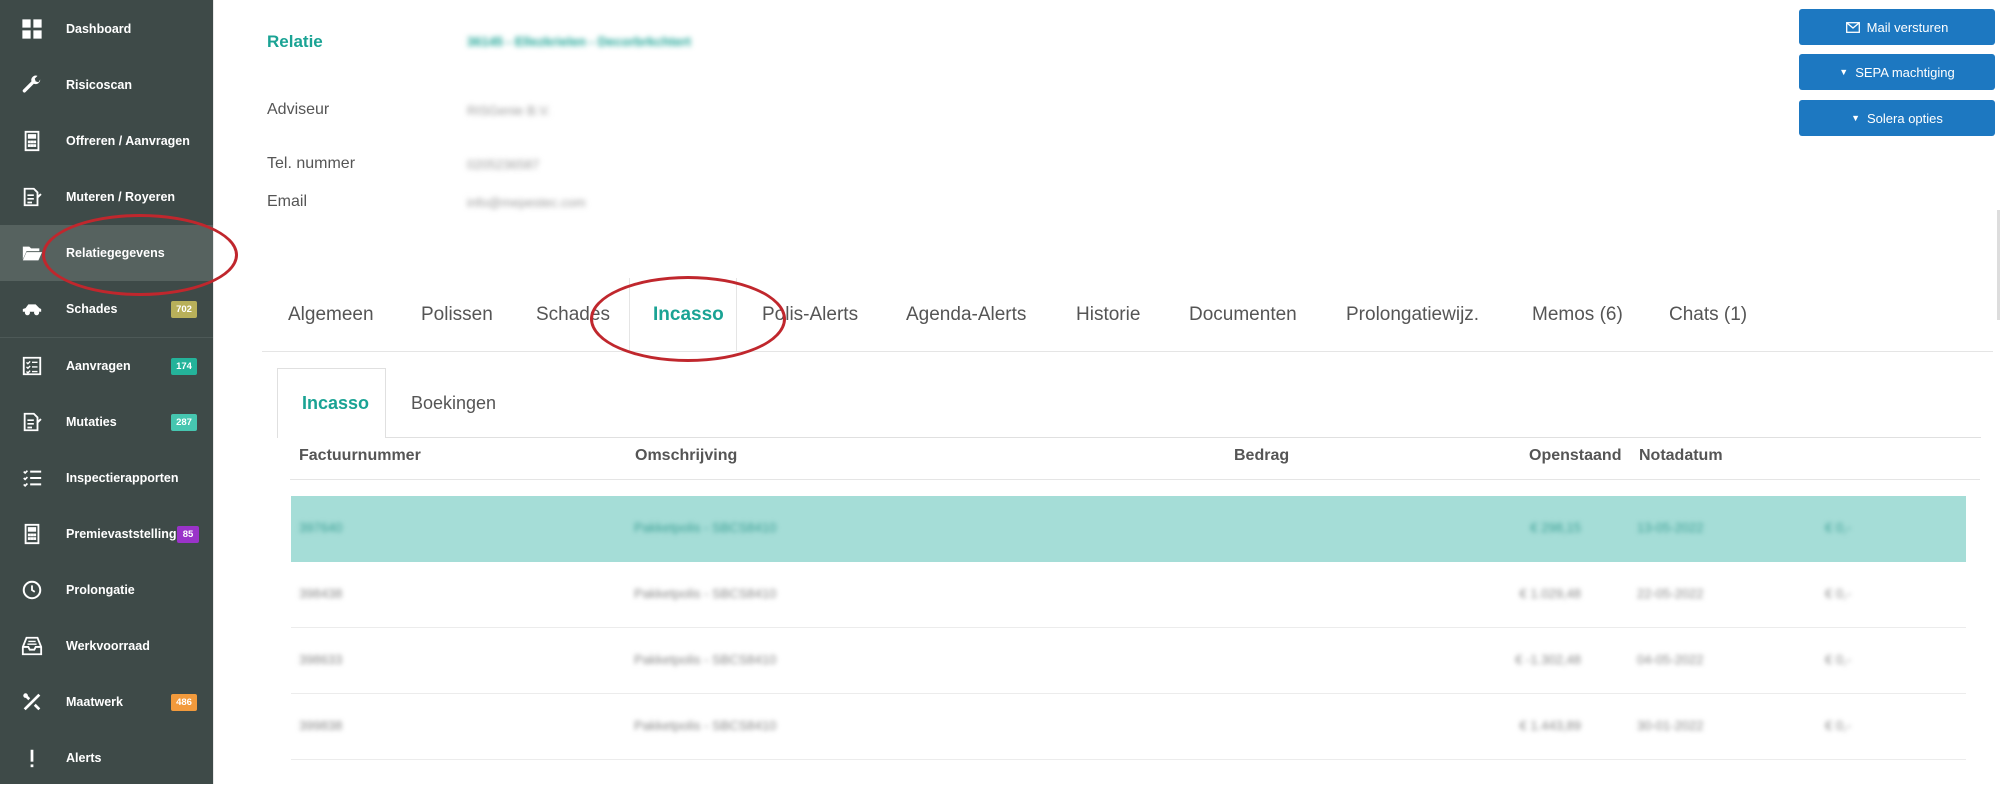  I want to click on checklist-icon, so click(32, 366).